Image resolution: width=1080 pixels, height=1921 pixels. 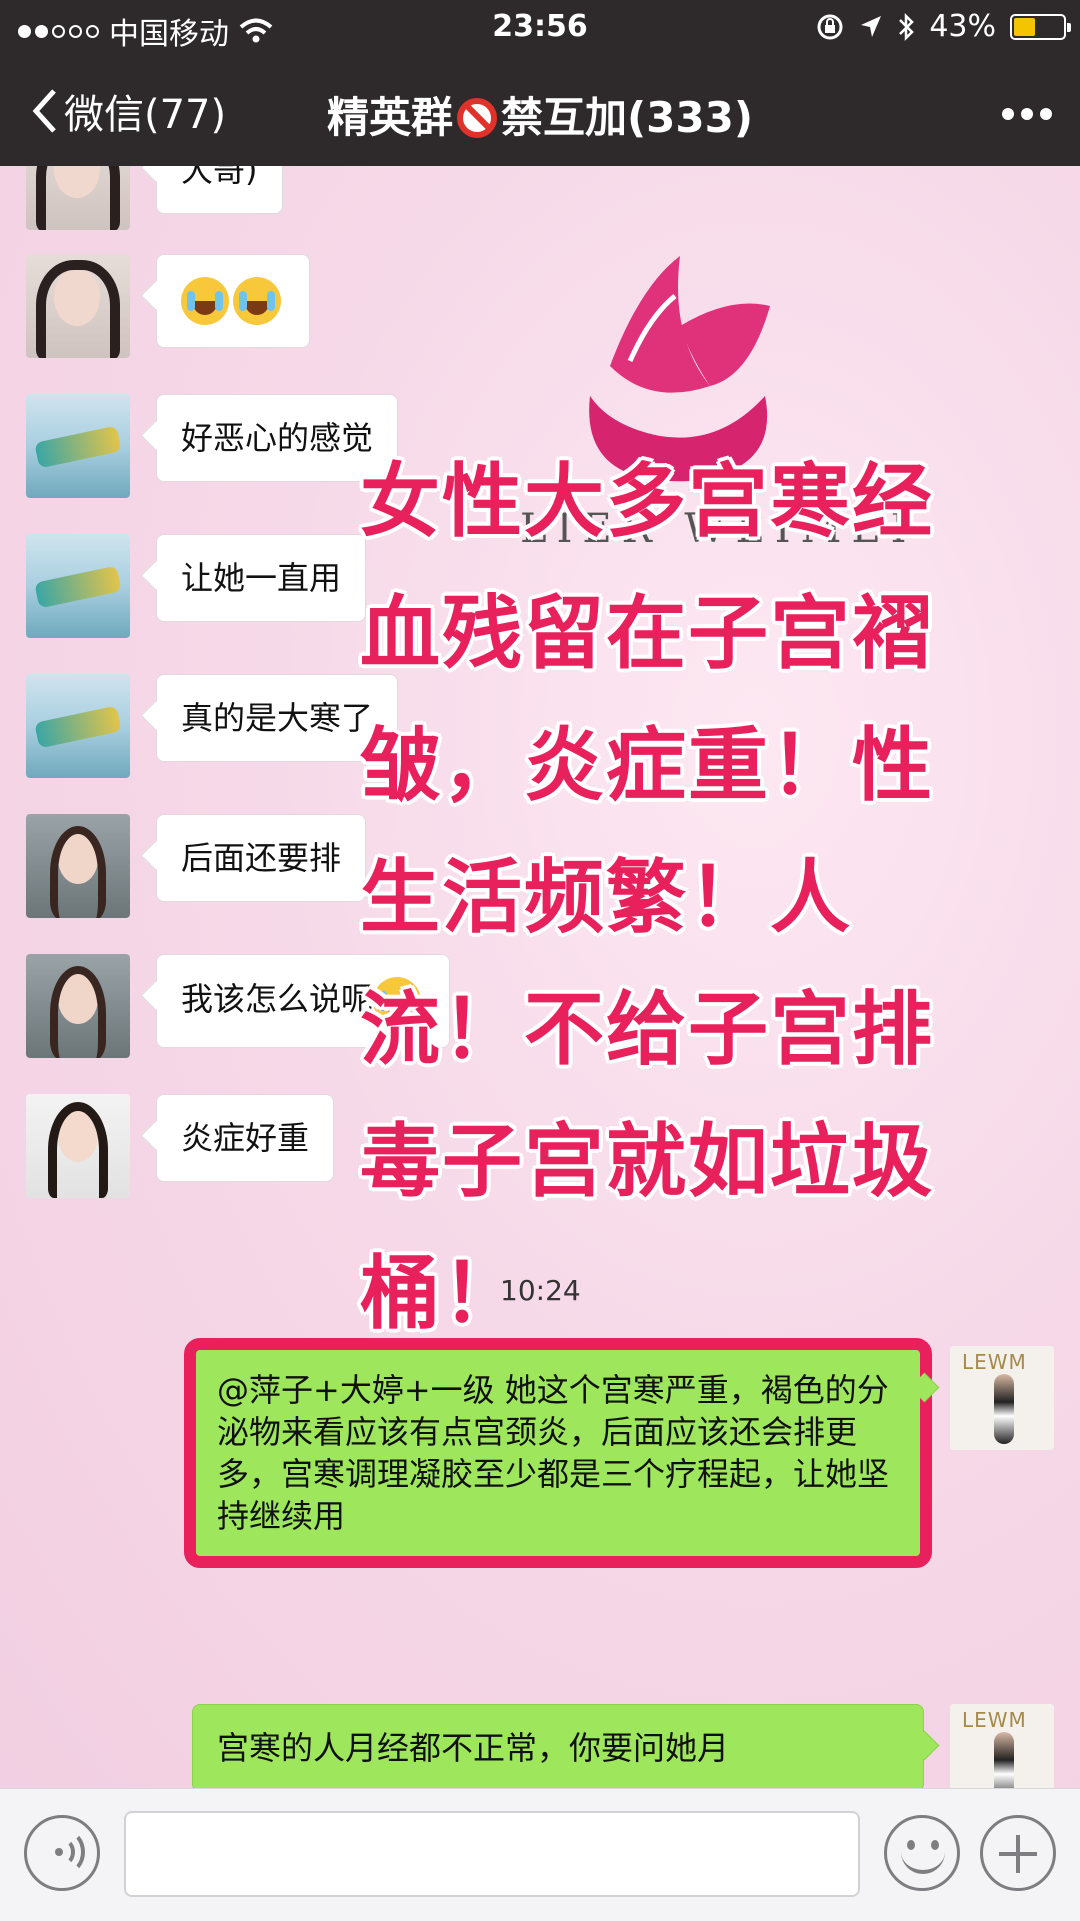 I want to click on bluetooth-icon, so click(x=907, y=26).